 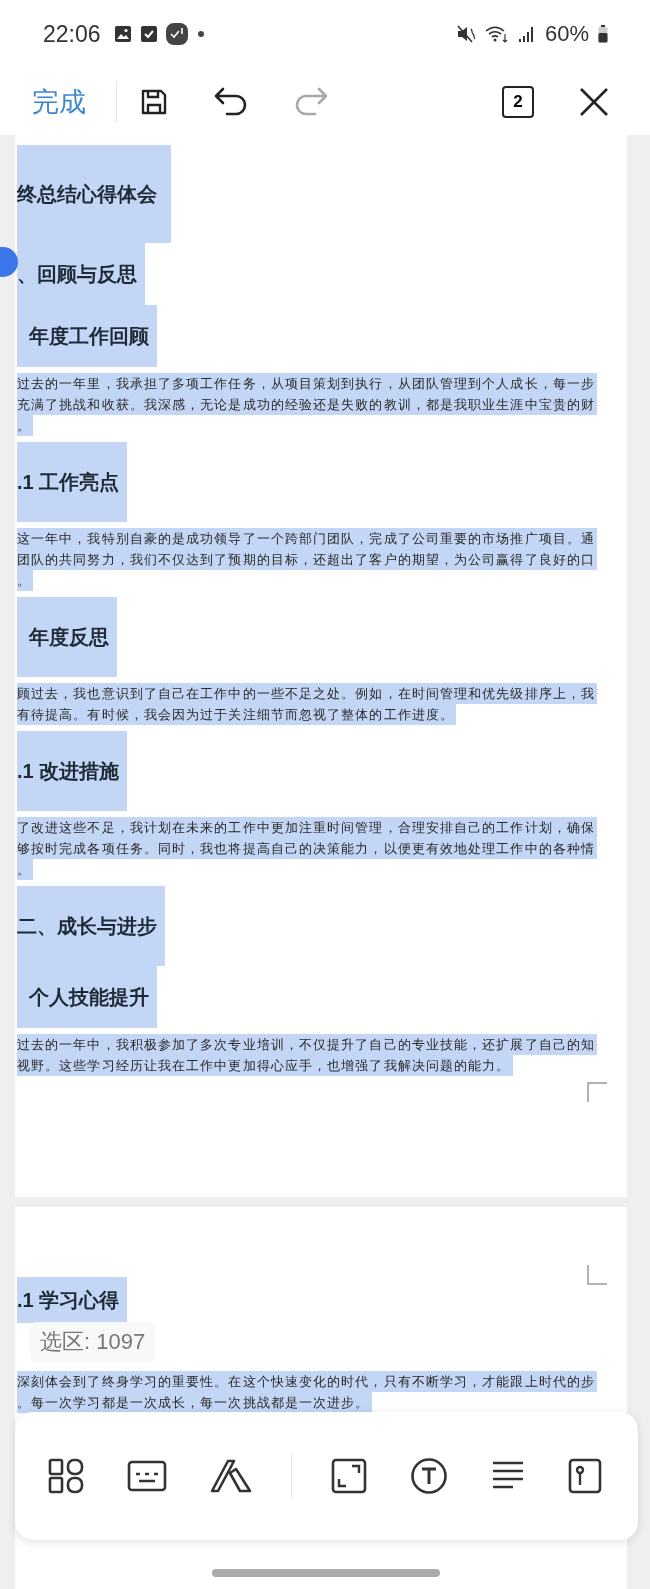 I want to click on document-paragraph: 顾过去，我也意识到了自己在工作中的一些不足之处。例如，在时间管理和优先级排序上，我 有待提高。有时候，我会因为过于关注细节而忽视了整体的工作进度。, so click(x=322, y=704).